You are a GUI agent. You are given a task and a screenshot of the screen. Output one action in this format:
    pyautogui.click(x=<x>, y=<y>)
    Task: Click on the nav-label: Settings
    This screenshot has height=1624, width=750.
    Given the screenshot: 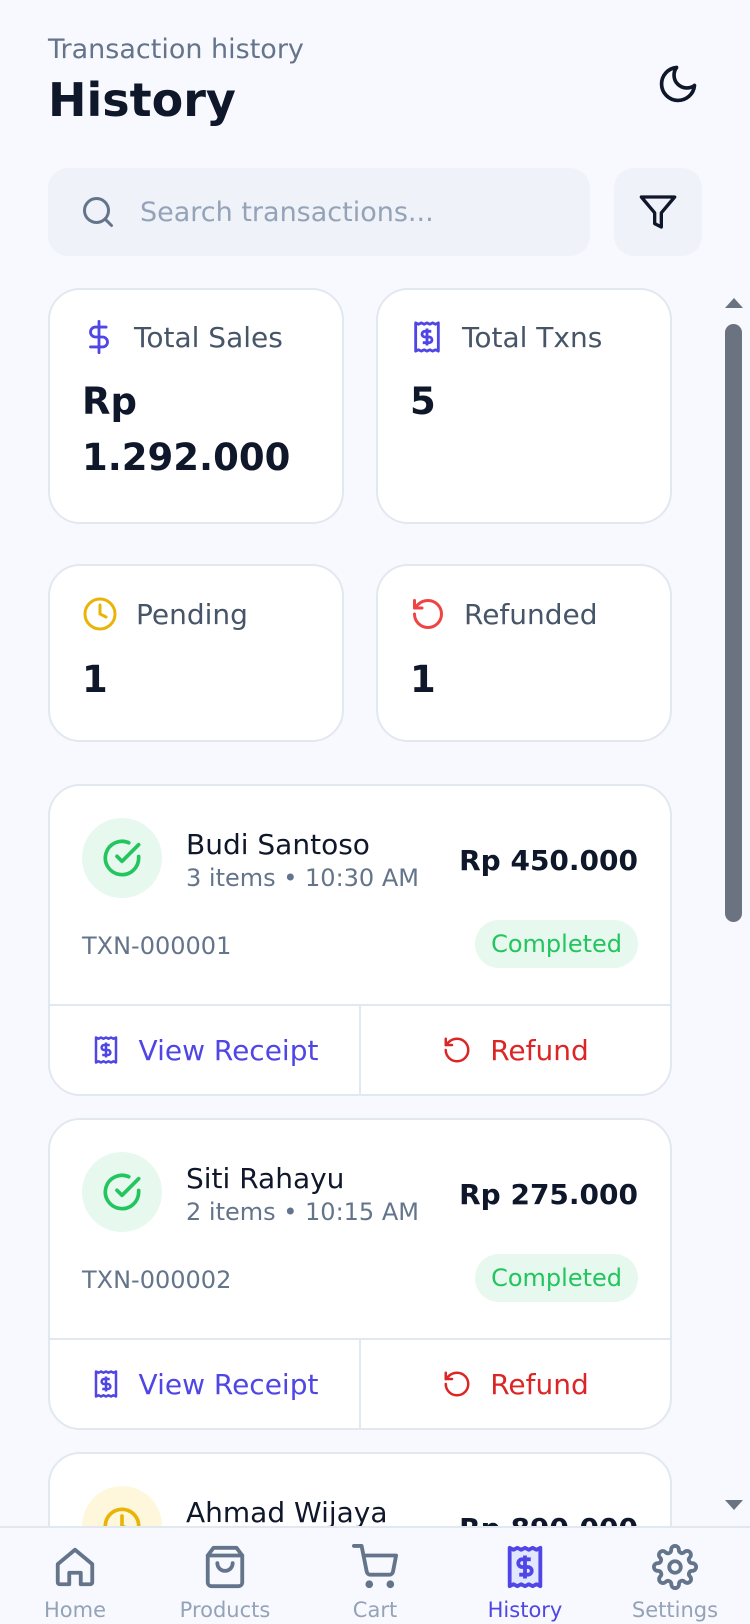 What is the action you would take?
    pyautogui.click(x=675, y=1610)
    